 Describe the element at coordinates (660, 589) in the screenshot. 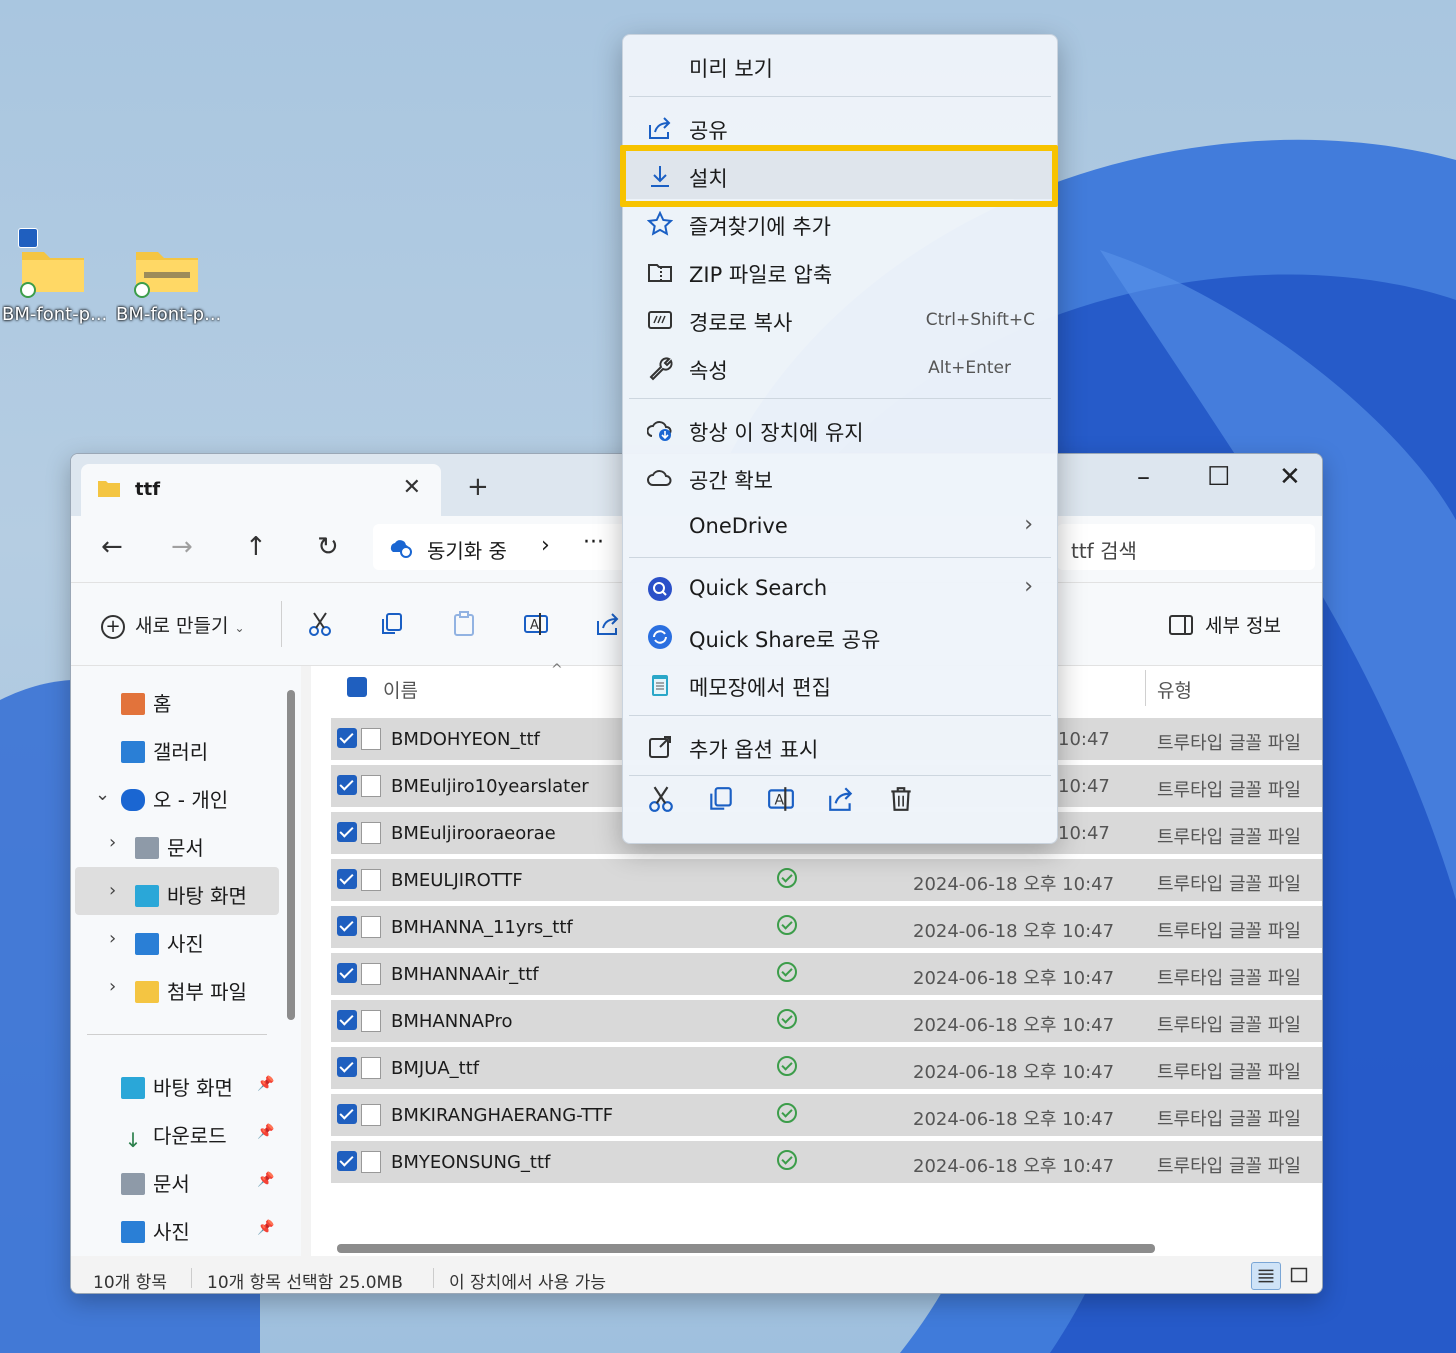

I see `quick-search-icon` at that location.